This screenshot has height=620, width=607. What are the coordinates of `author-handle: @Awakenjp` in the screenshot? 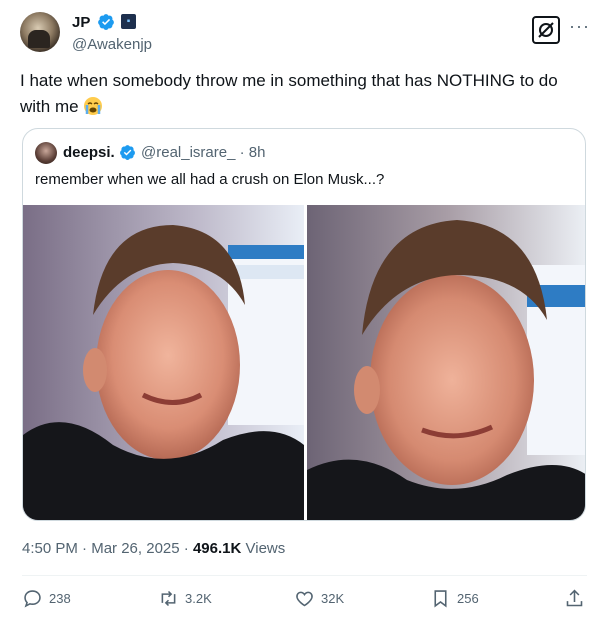 It's located at (112, 44).